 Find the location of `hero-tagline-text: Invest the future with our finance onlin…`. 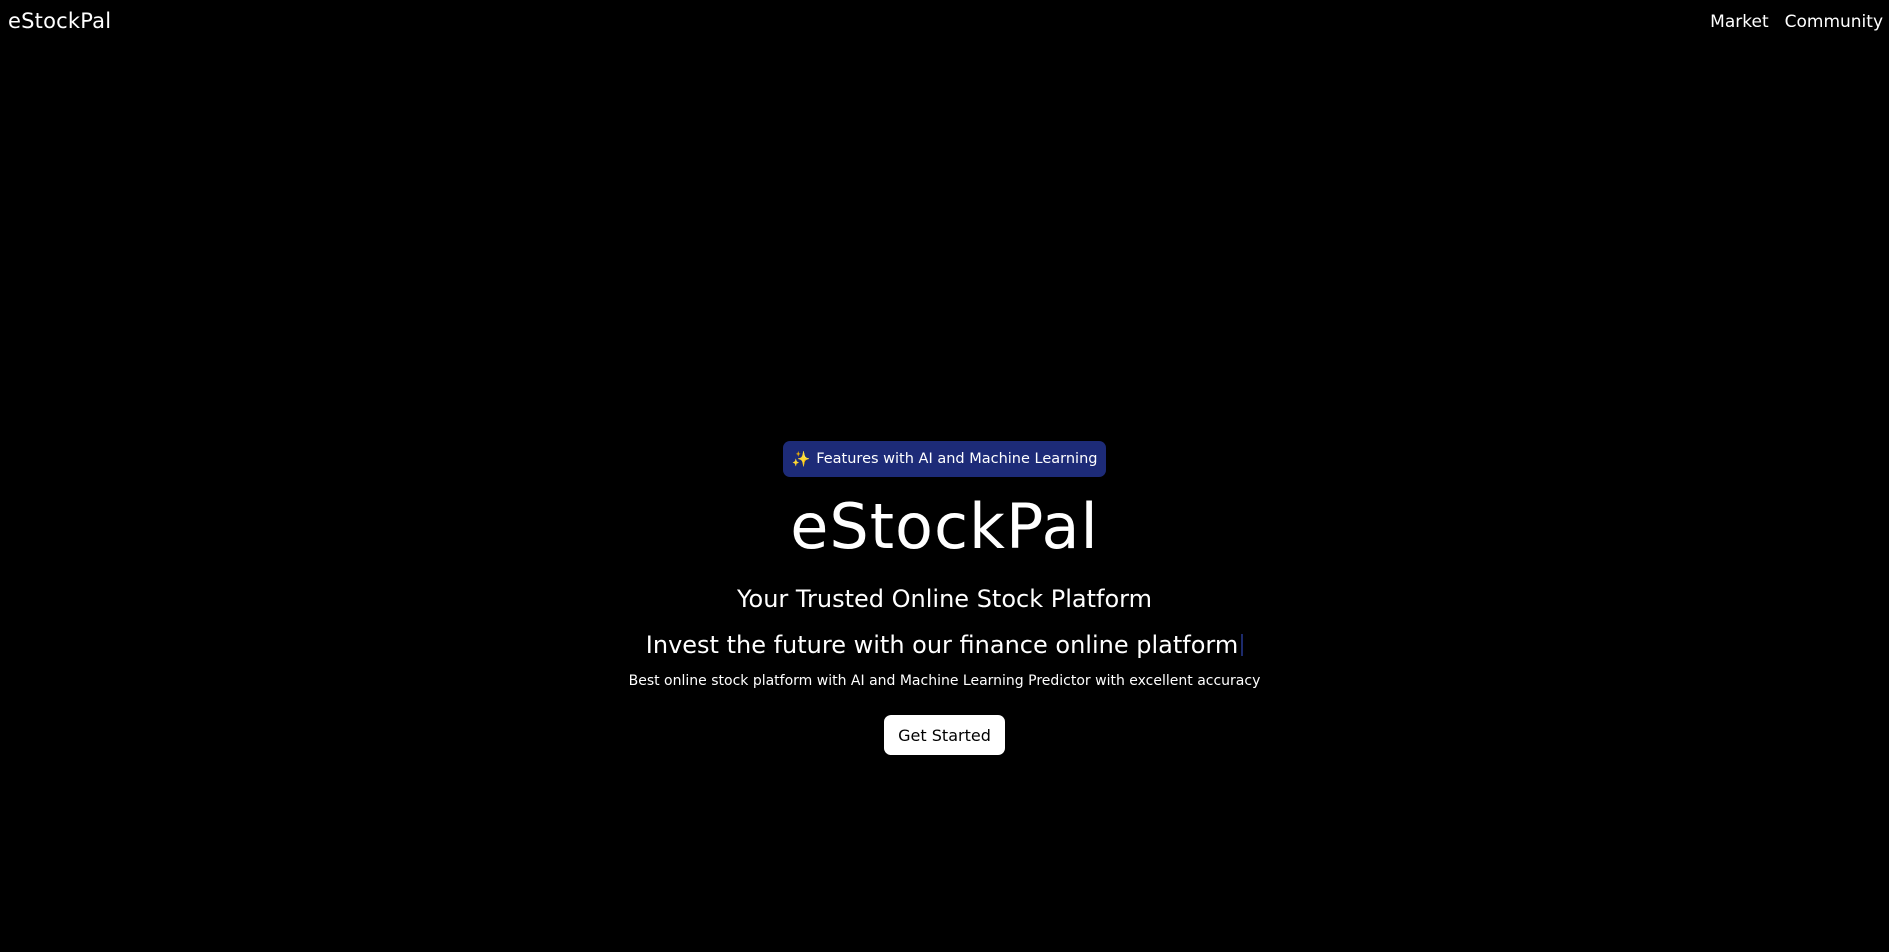

hero-tagline-text: Invest the future with our finance onlin… is located at coordinates (942, 645).